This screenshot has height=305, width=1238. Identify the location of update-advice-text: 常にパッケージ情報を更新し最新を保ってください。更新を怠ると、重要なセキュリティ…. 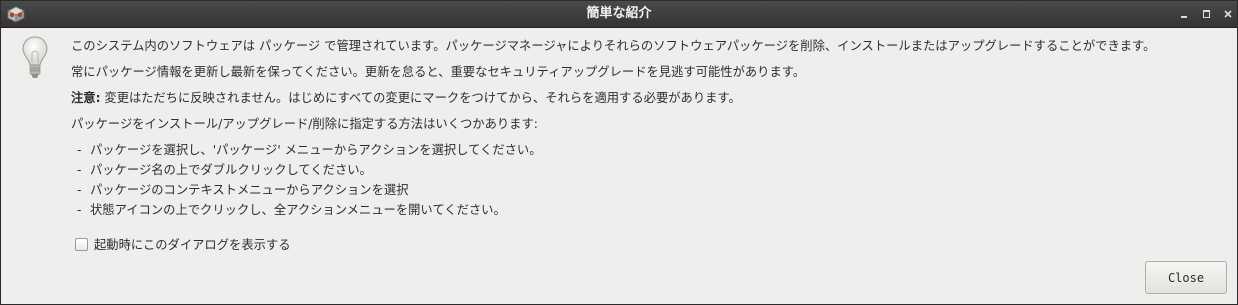
(438, 72).